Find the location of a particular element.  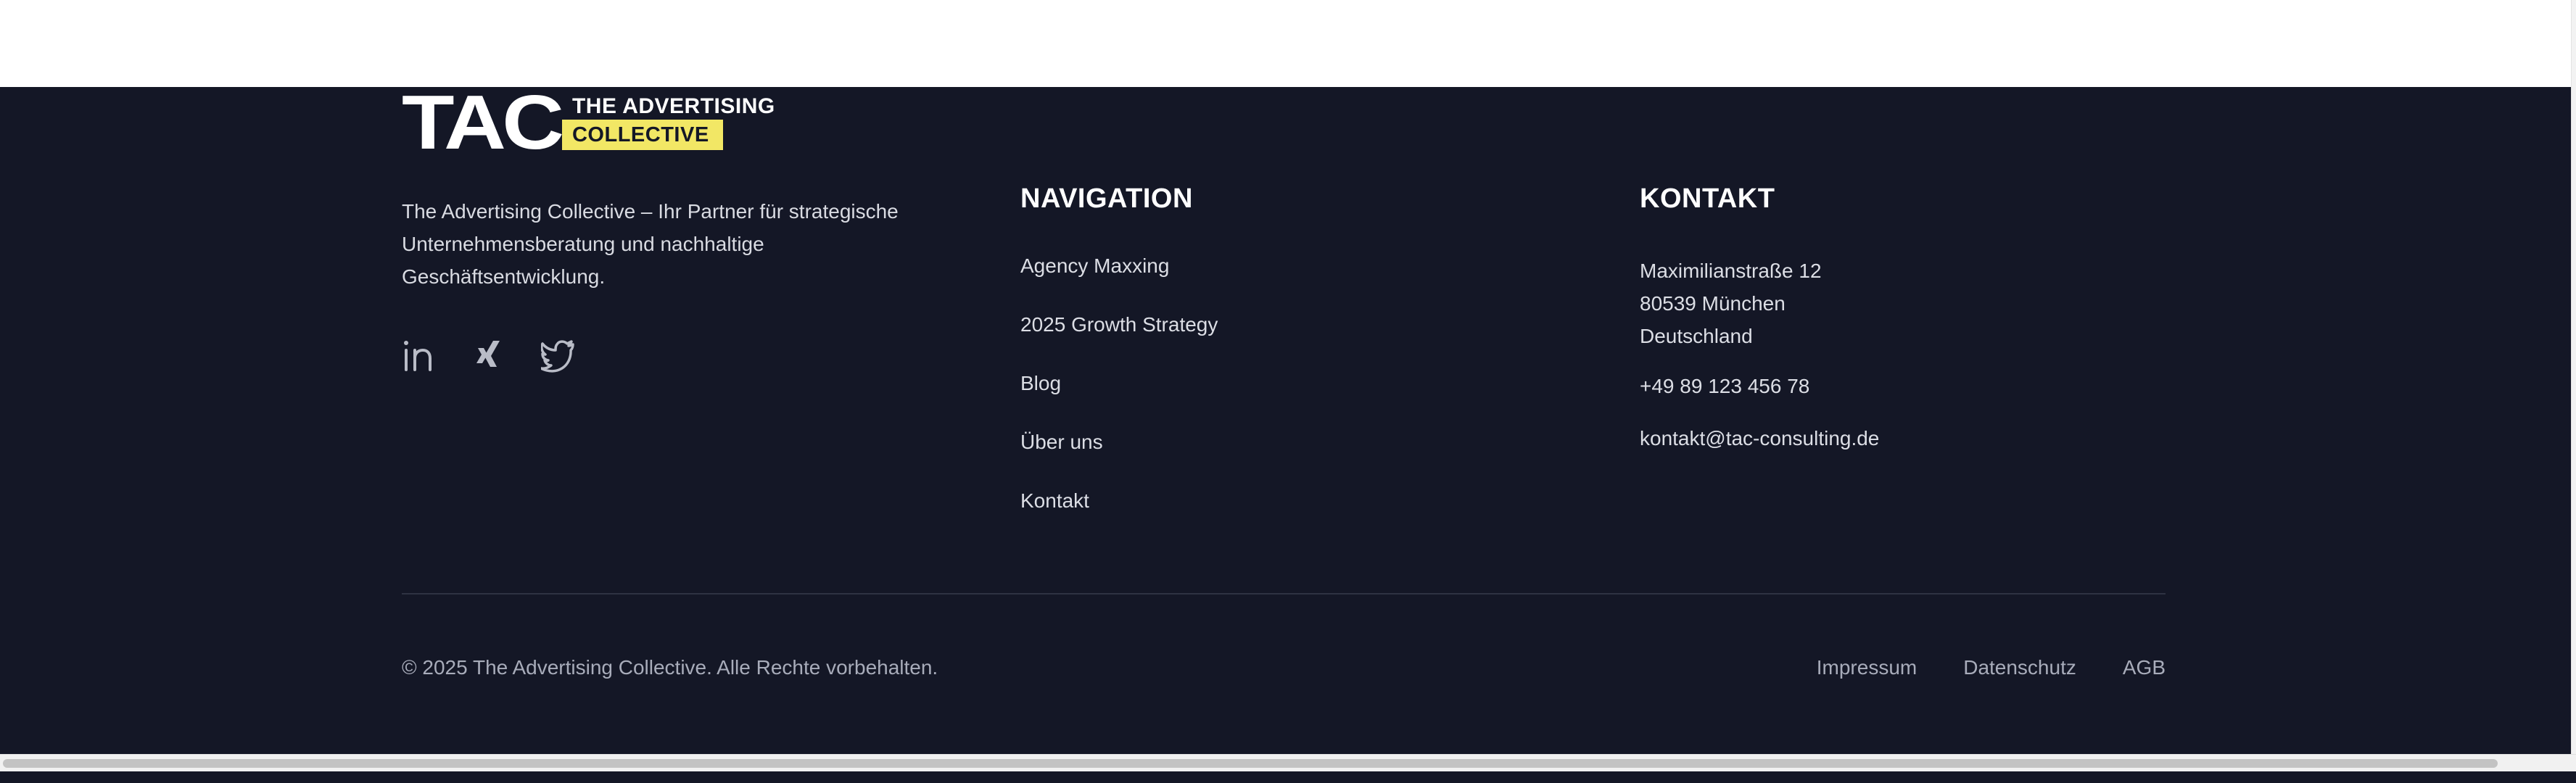

impressum-link: Impressum is located at coordinates (1867, 667).